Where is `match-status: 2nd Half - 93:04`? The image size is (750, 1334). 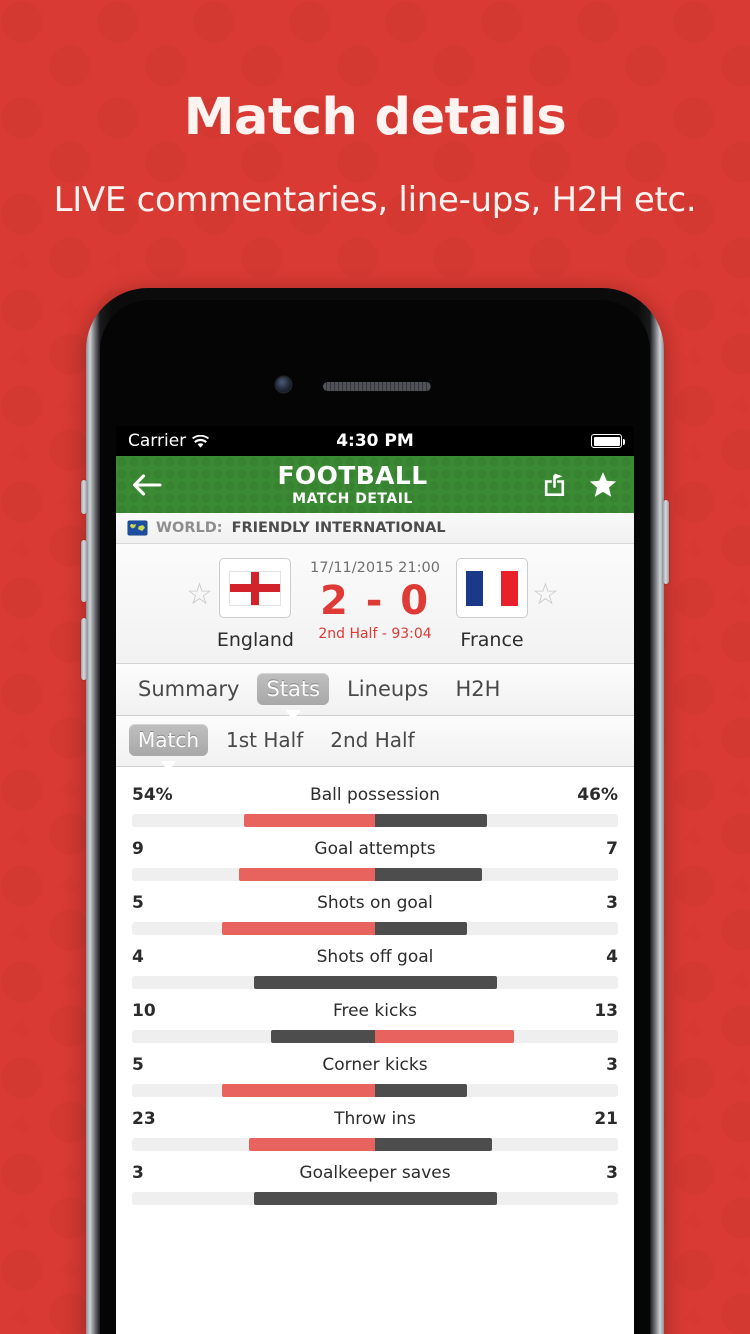 match-status: 2nd Half - 93:04 is located at coordinates (375, 634).